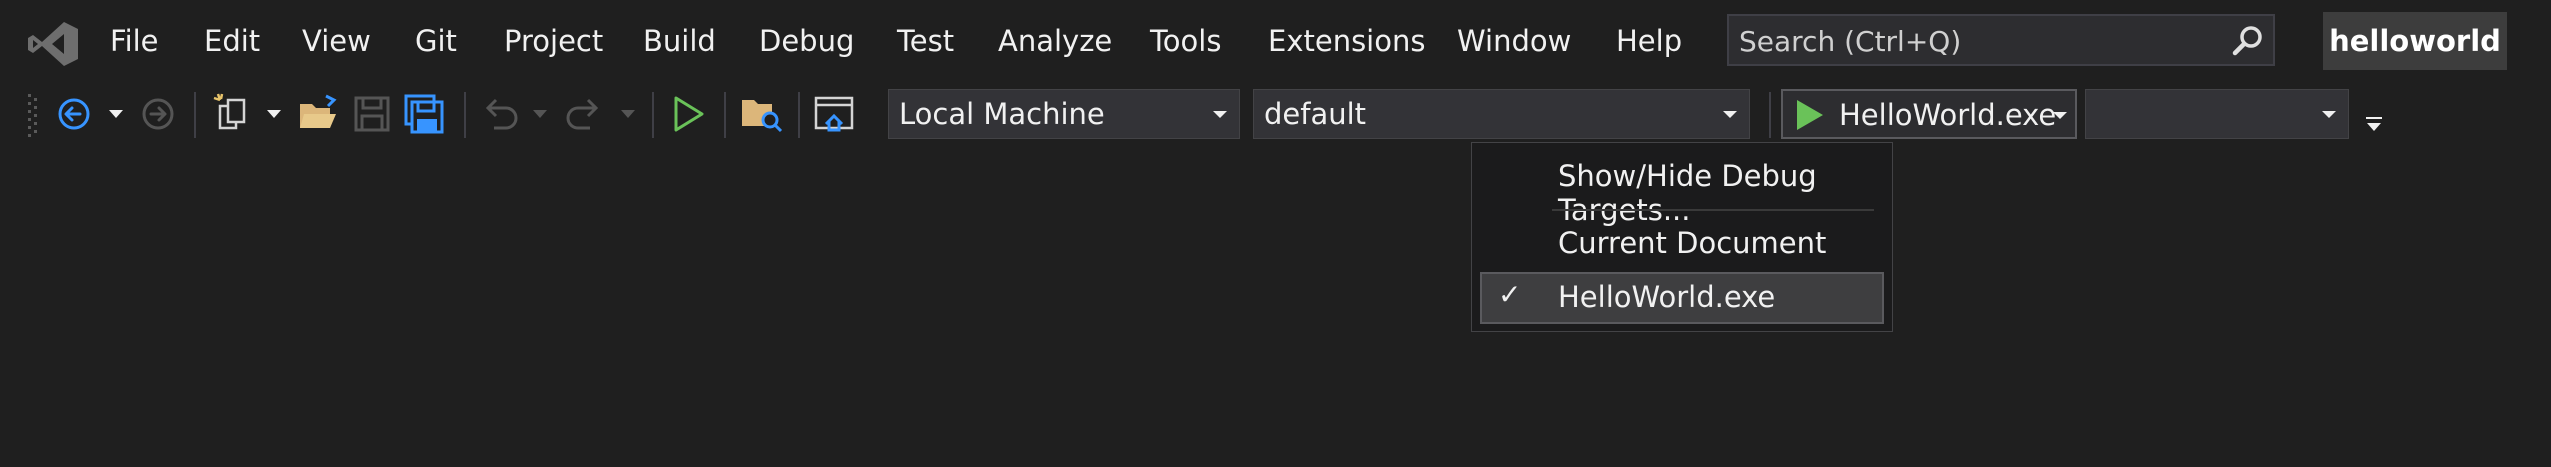 This screenshot has width=2551, height=467. Describe the element at coordinates (53, 44) in the screenshot. I see `visual-studio-logo-icon` at that location.